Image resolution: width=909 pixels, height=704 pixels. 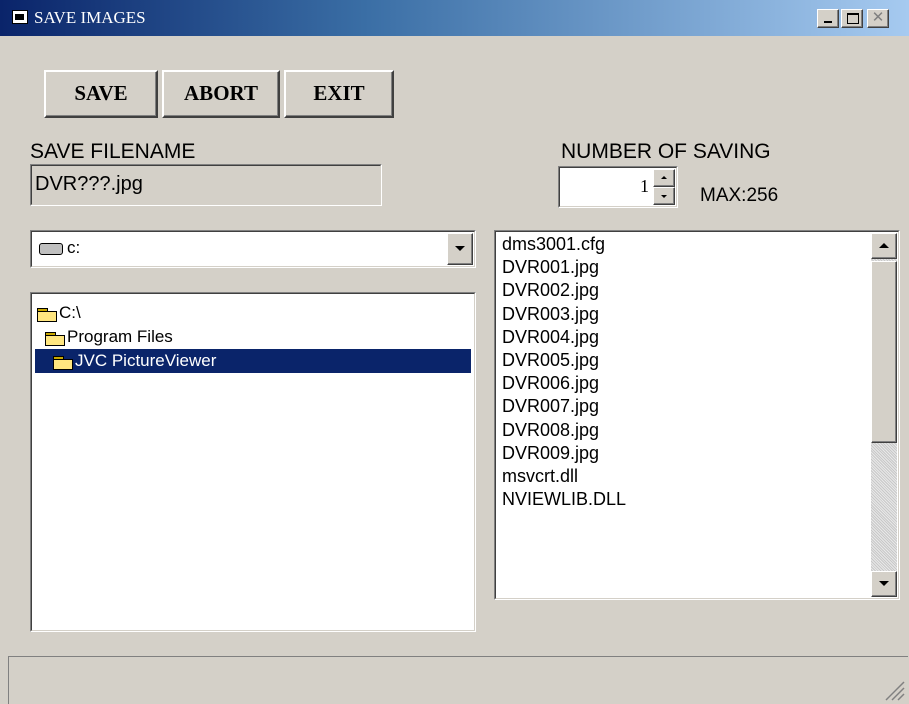 What do you see at coordinates (683, 360) in the screenshot?
I see `list-item: DVR005.jpg` at bounding box center [683, 360].